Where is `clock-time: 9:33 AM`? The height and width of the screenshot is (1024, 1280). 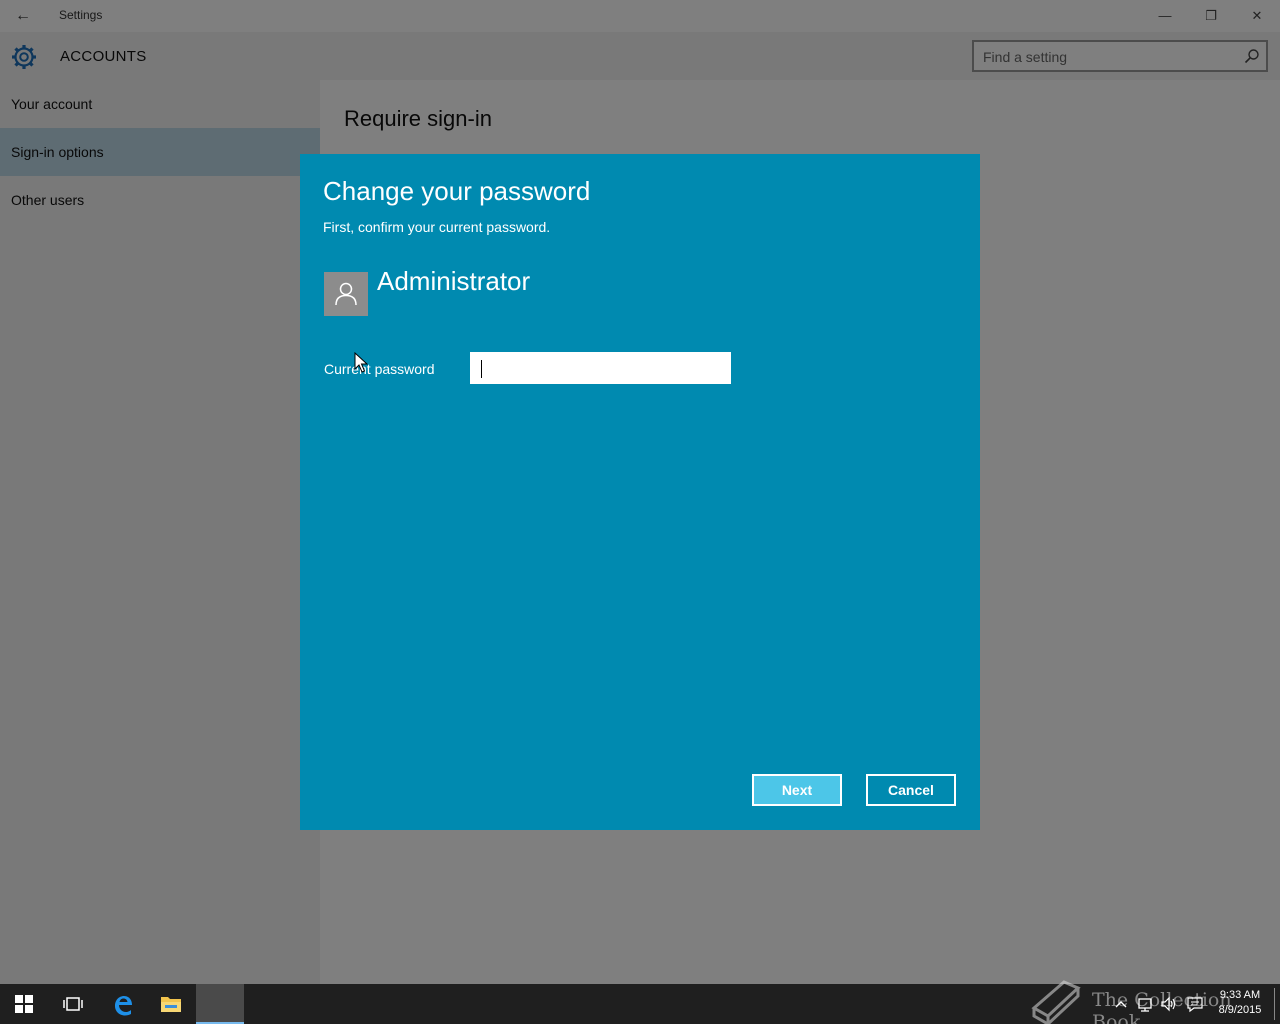 clock-time: 9:33 AM is located at coordinates (1240, 995).